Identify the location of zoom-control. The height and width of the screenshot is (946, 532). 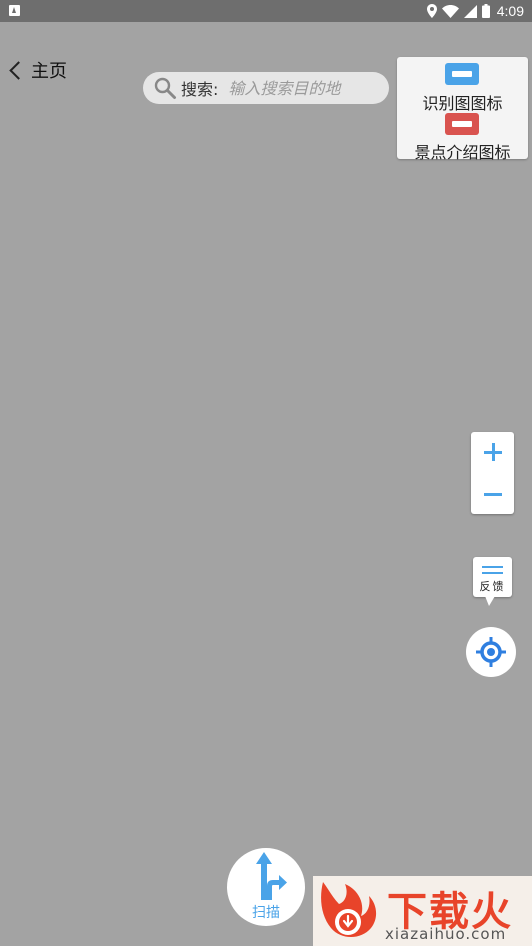
(492, 473).